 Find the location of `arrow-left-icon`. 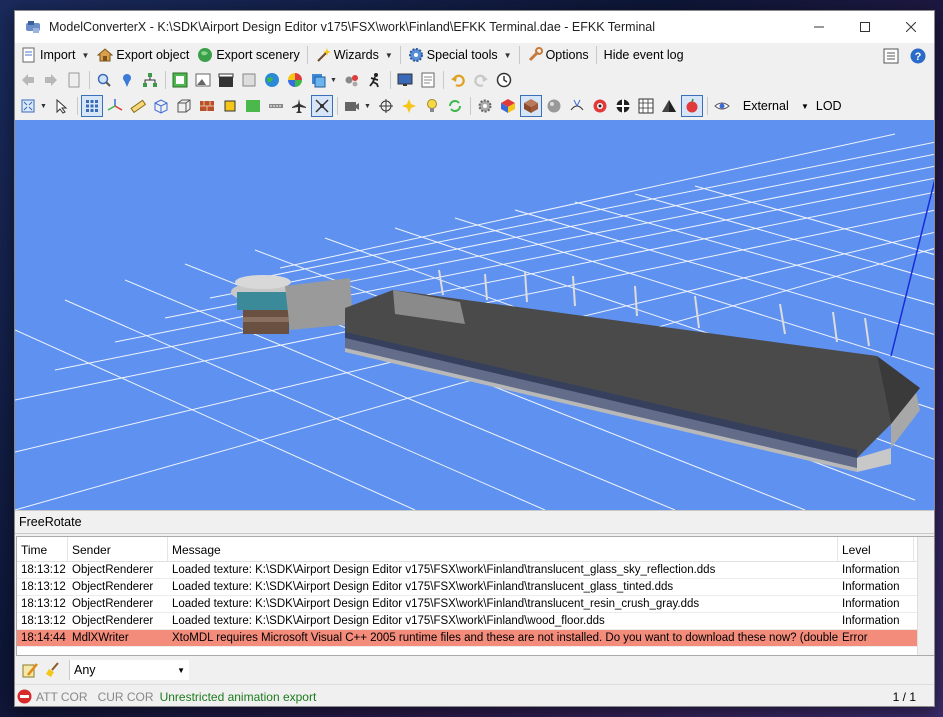

arrow-left-icon is located at coordinates (28, 80).